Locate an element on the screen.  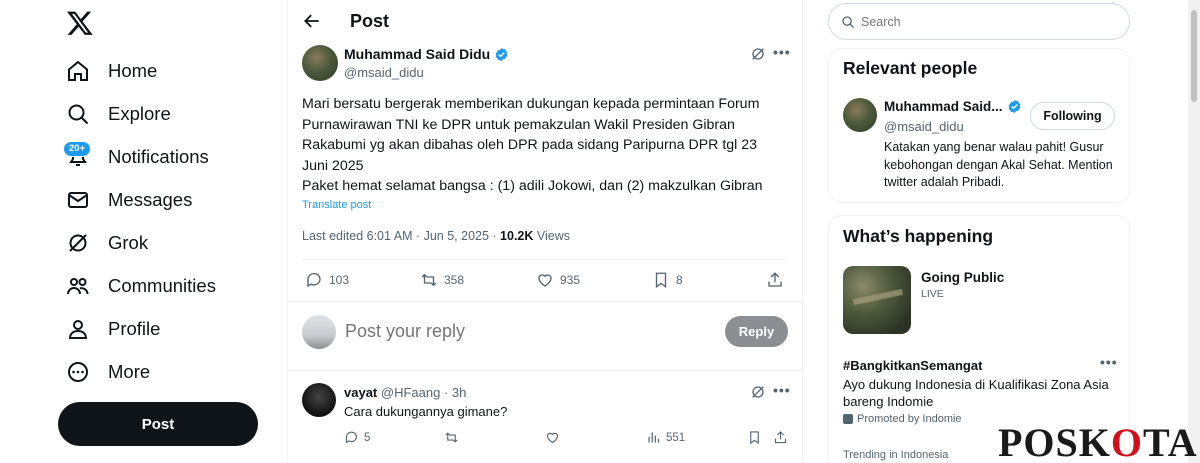
reply-author: vayat @HFaang · 3h is located at coordinates (405, 392).